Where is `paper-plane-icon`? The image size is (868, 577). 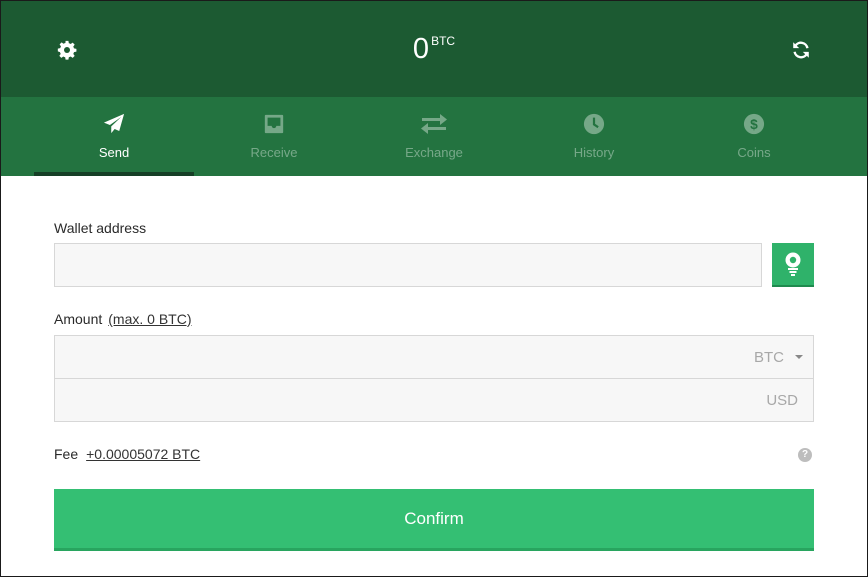
paper-plane-icon is located at coordinates (114, 124).